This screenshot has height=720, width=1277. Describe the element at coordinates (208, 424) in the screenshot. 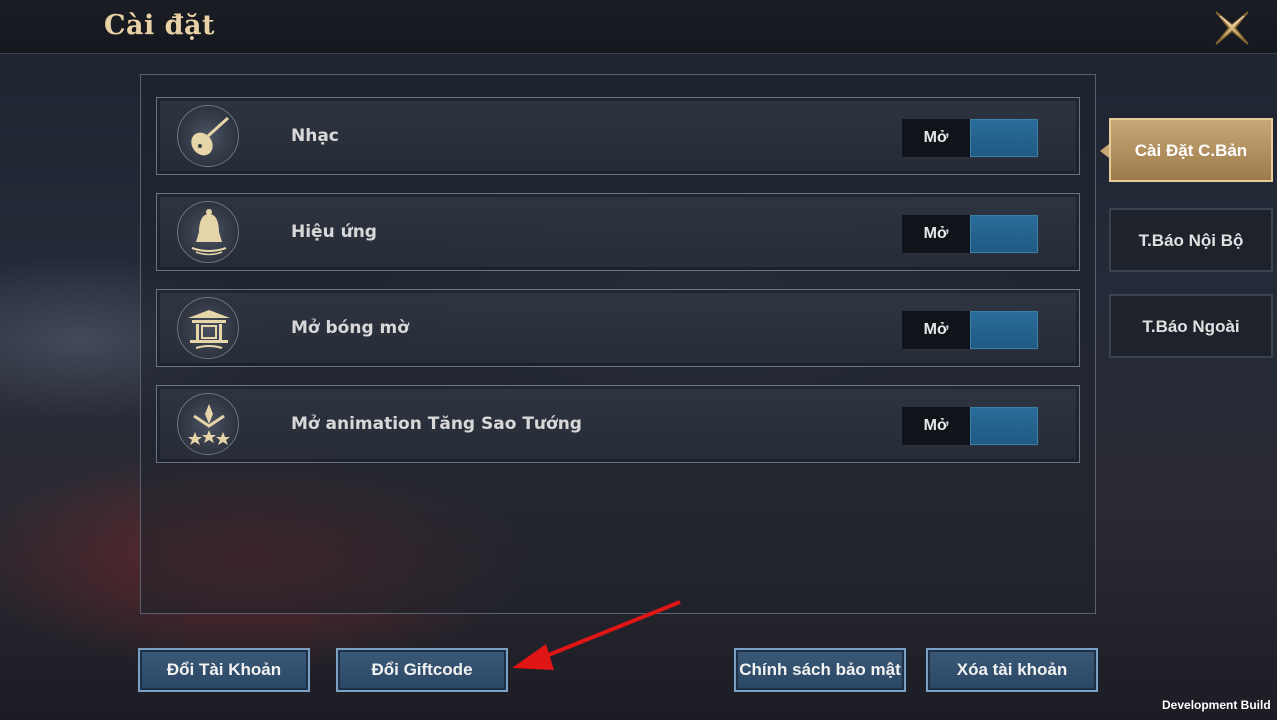

I see `stars-icon` at that location.